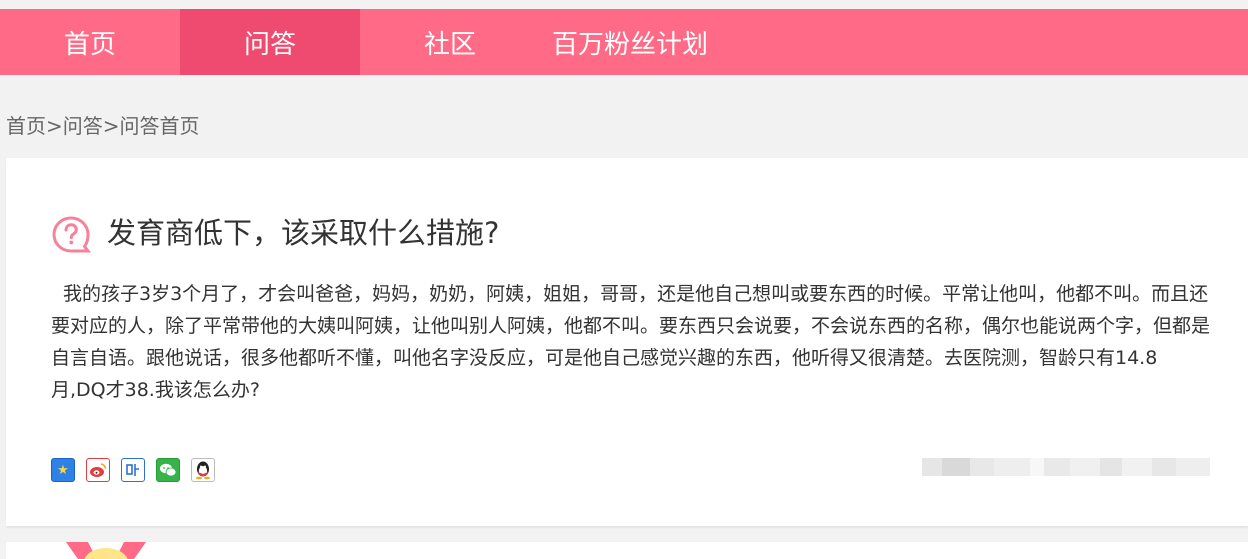  What do you see at coordinates (83, 126) in the screenshot?
I see `breadcrumb-qa-link: 问答` at bounding box center [83, 126].